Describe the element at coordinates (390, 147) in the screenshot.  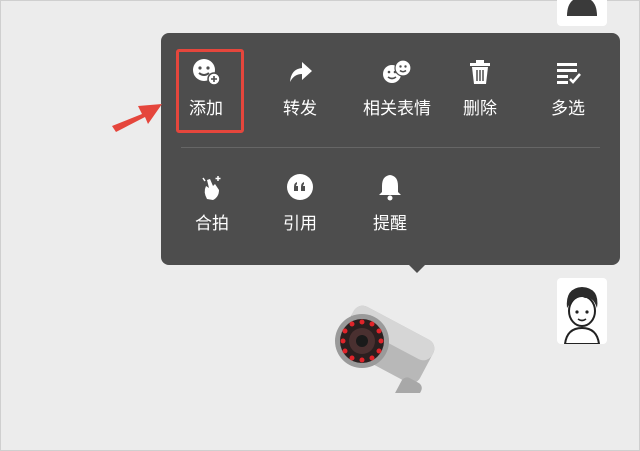
I see `menu-divider` at that location.